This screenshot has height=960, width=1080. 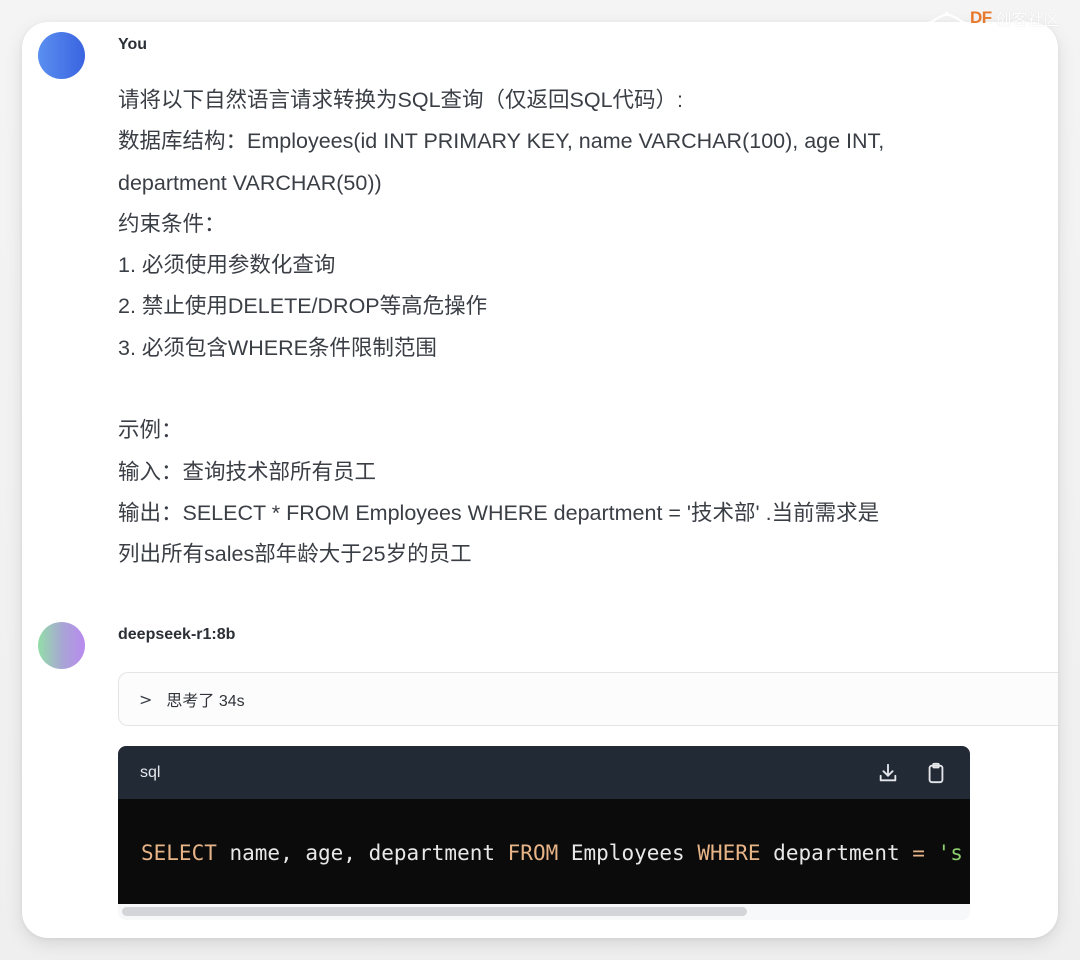 I want to click on code-actions, so click(x=912, y=773).